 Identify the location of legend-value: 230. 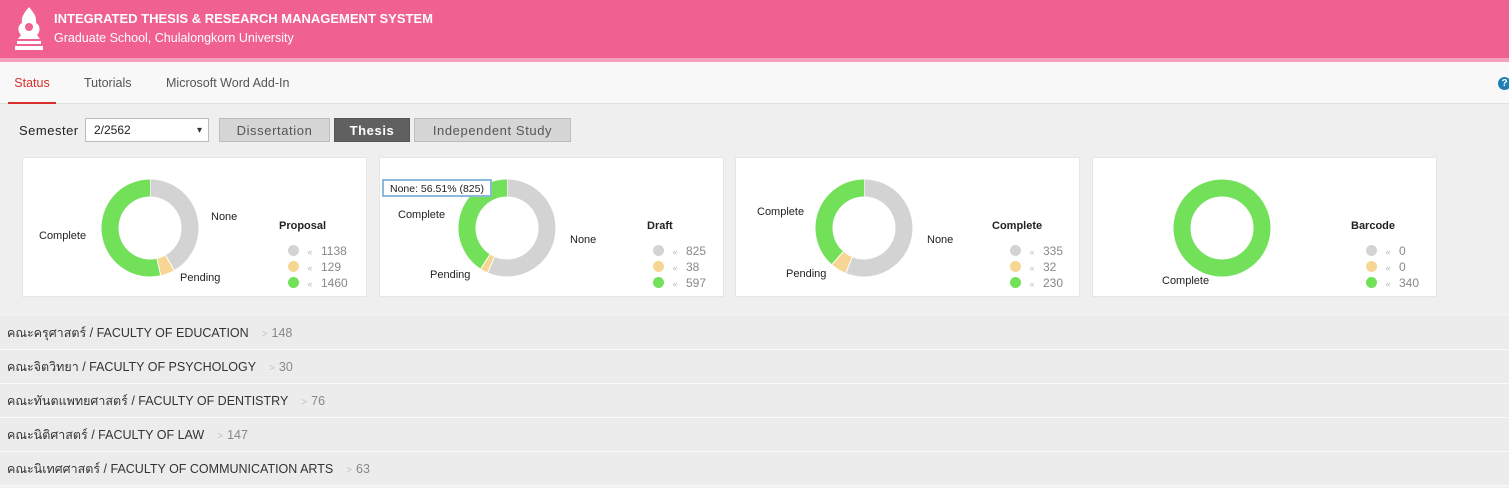
(1053, 283).